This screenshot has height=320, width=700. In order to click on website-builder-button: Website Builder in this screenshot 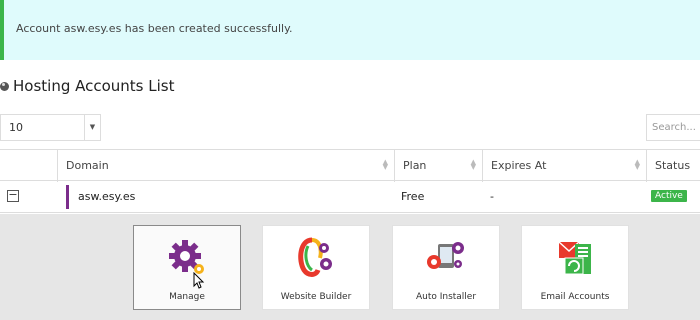, I will do `click(316, 267)`.